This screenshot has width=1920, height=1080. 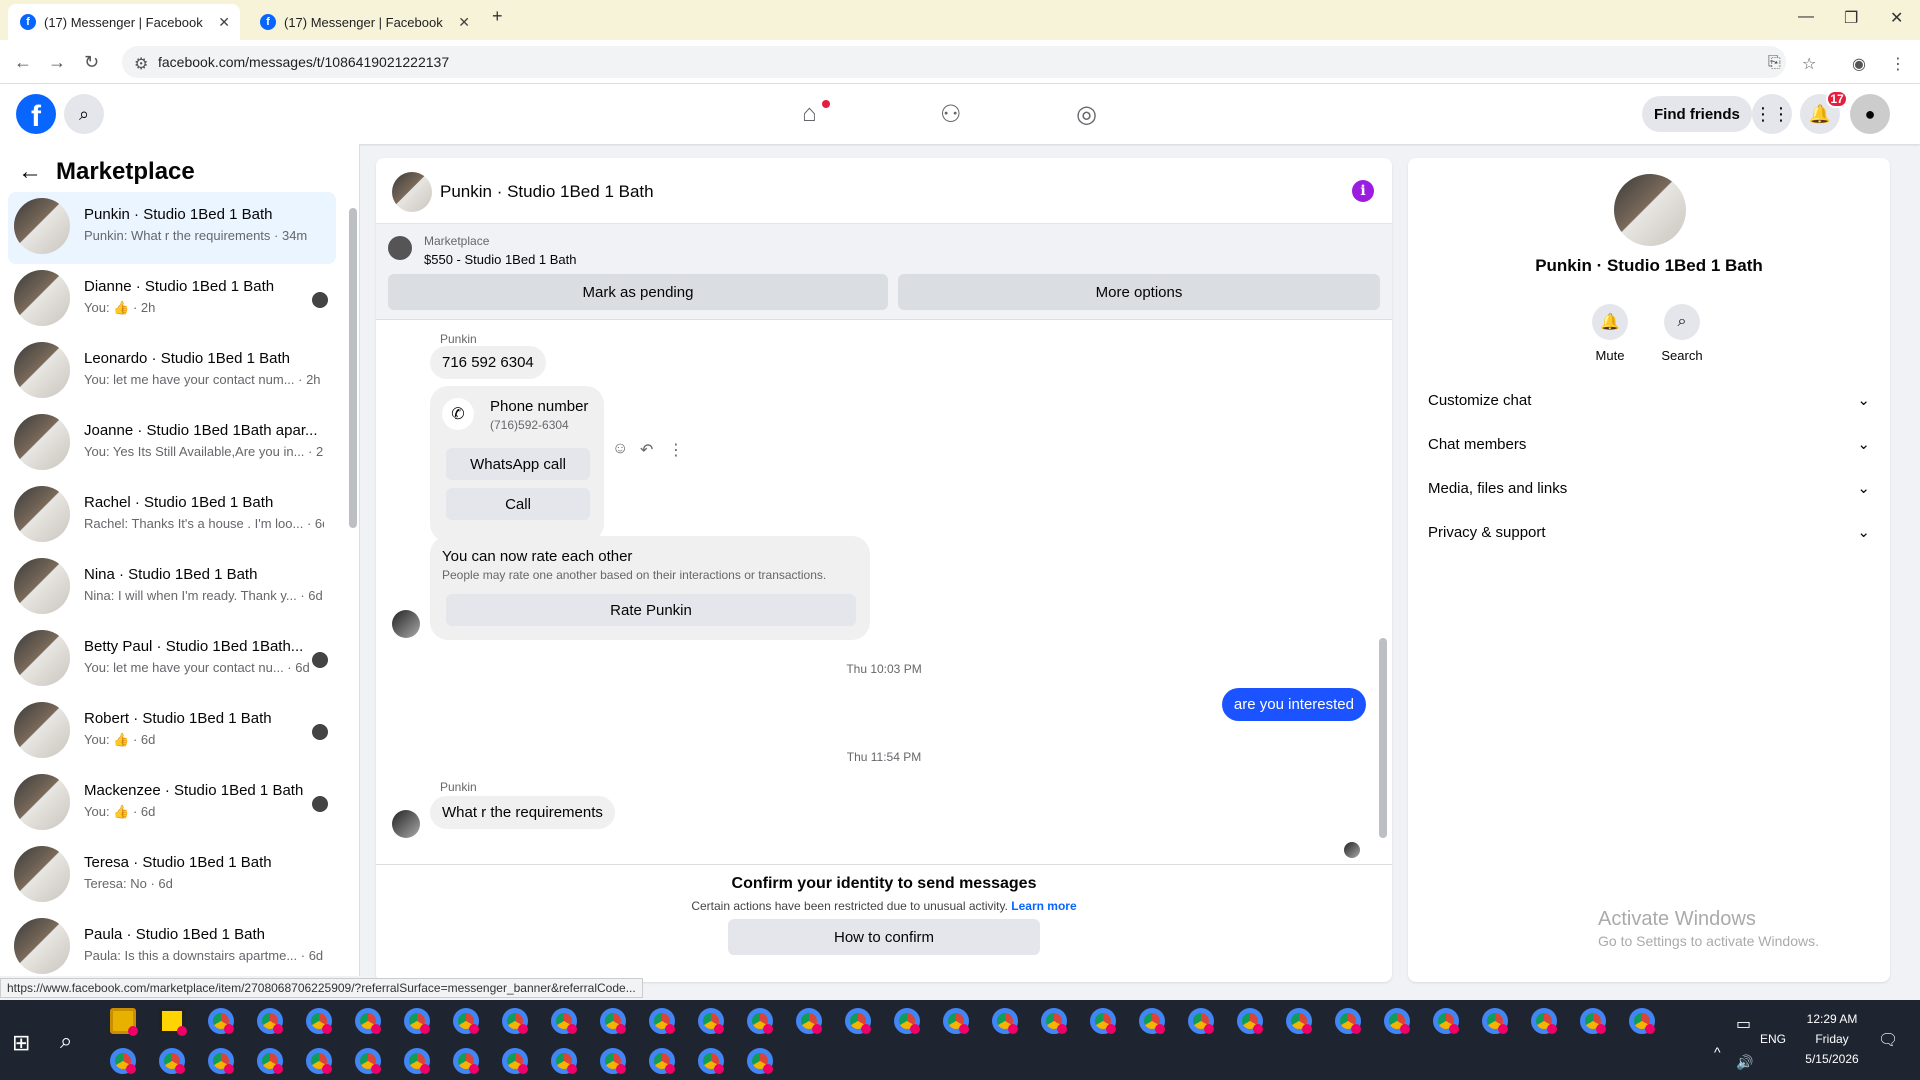 What do you see at coordinates (1649, 400) in the screenshot?
I see `section-customize-chat: Customize chat ⌄` at bounding box center [1649, 400].